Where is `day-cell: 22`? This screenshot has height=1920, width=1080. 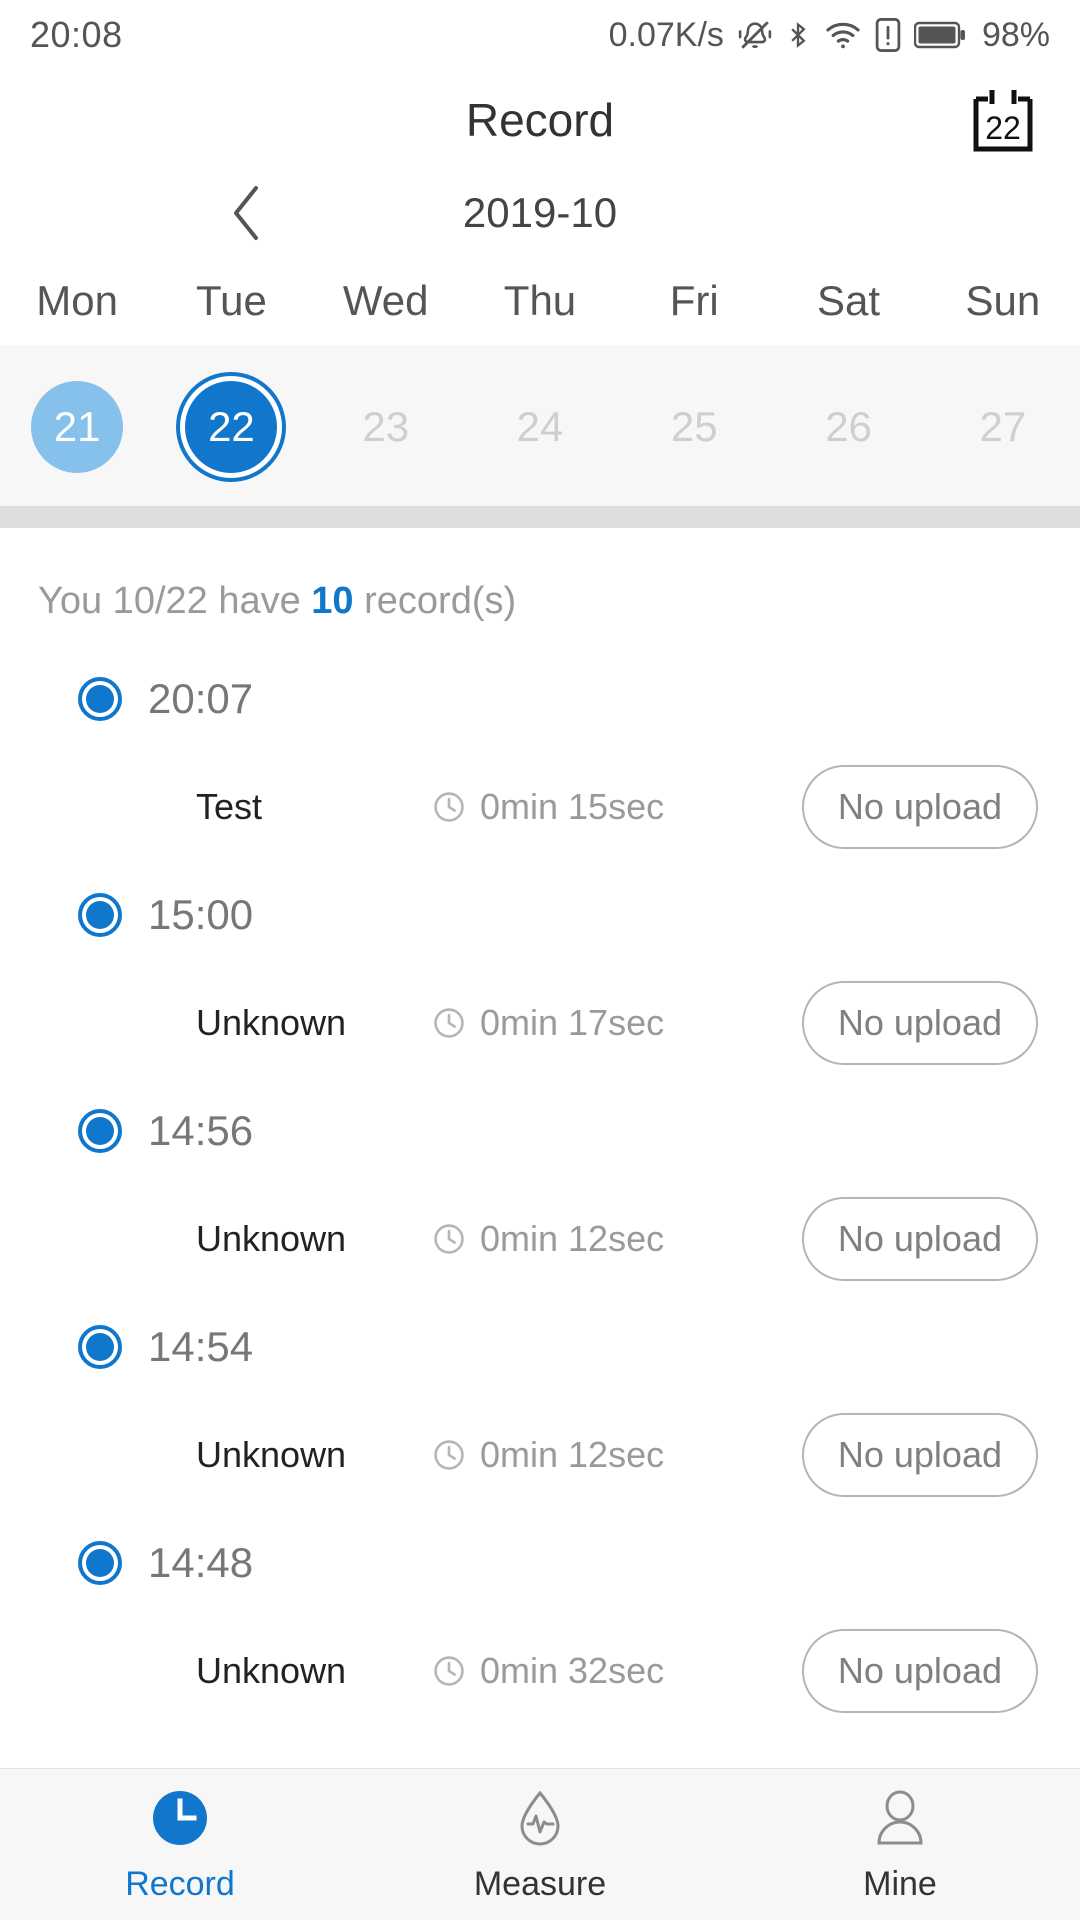 day-cell: 22 is located at coordinates (231, 426).